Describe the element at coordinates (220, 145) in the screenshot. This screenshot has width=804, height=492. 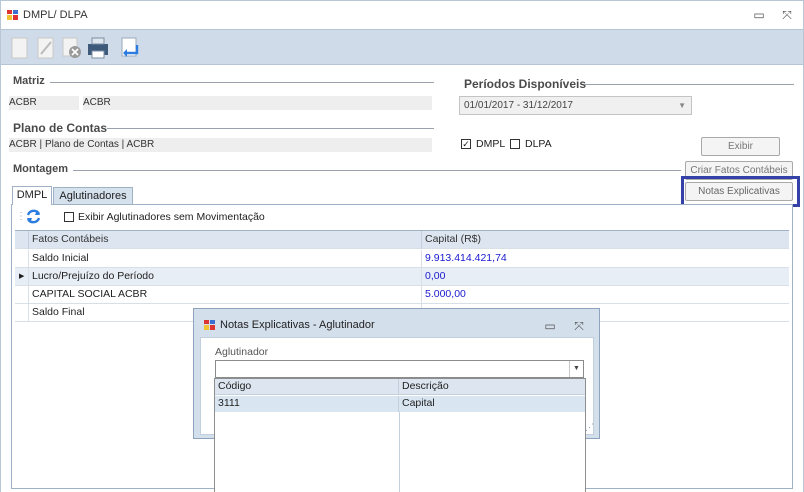
I see `plano-field: ACBR | Plano de Contas | ACBR` at that location.